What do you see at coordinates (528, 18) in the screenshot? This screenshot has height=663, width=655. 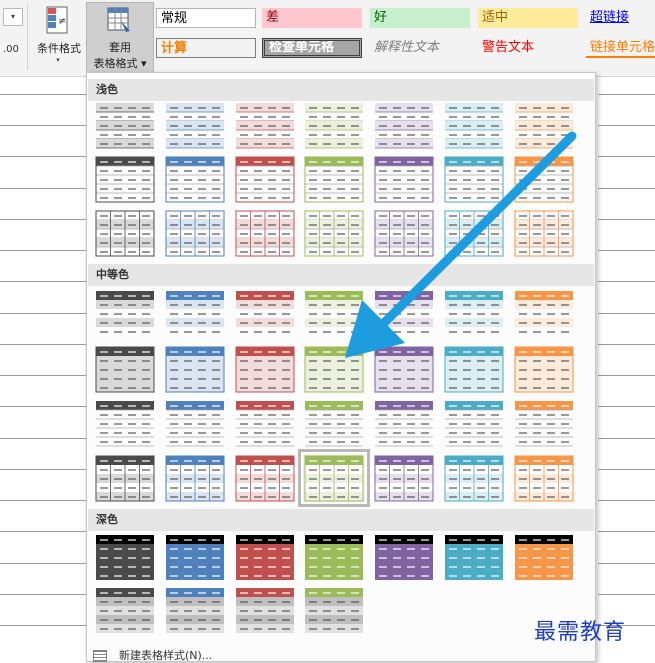 I see `cell-style-neutral: 适中` at bounding box center [528, 18].